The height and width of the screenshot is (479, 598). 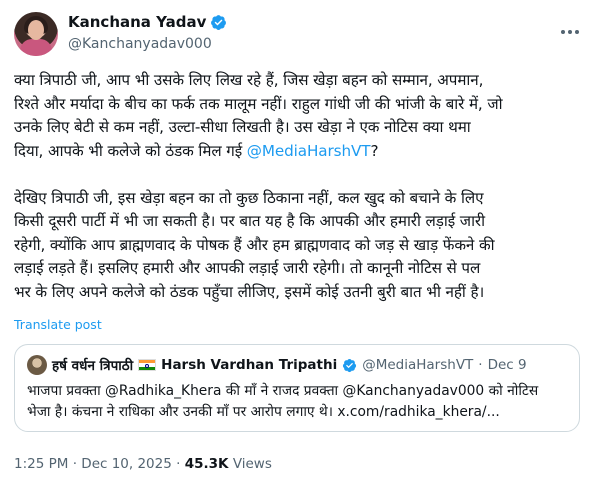 What do you see at coordinates (570, 32) in the screenshot?
I see `more-options-icon` at bounding box center [570, 32].